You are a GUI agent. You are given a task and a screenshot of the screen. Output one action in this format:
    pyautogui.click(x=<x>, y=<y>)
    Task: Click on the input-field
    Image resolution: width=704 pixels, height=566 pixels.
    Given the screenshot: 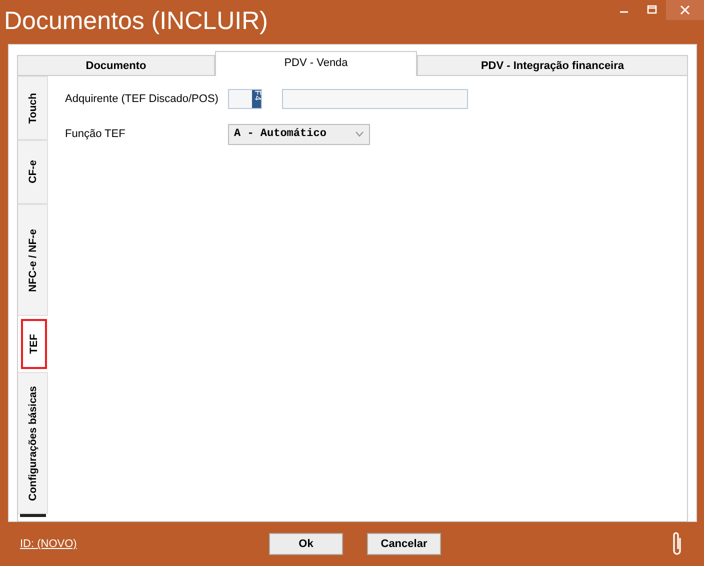 What is the action you would take?
    pyautogui.click(x=375, y=99)
    